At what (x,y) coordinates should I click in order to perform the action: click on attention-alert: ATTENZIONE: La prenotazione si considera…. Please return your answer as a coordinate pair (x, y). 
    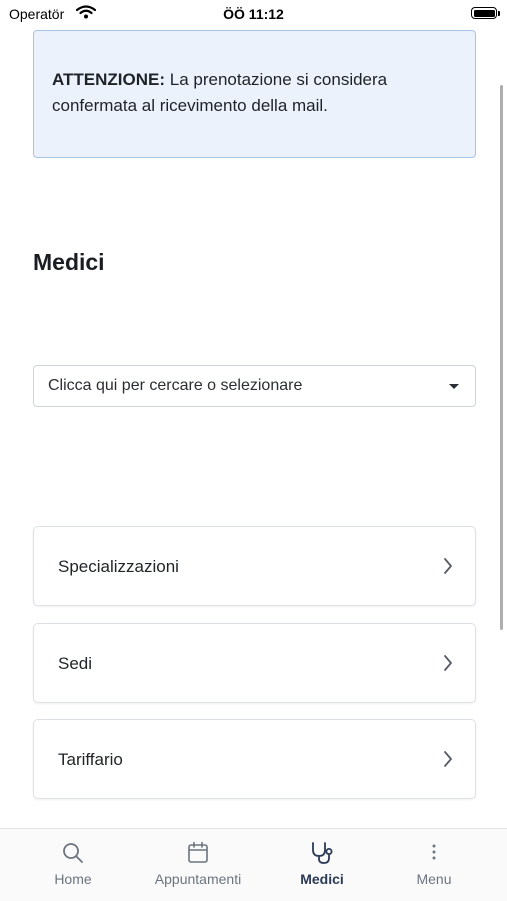
    Looking at the image, I should click on (254, 94).